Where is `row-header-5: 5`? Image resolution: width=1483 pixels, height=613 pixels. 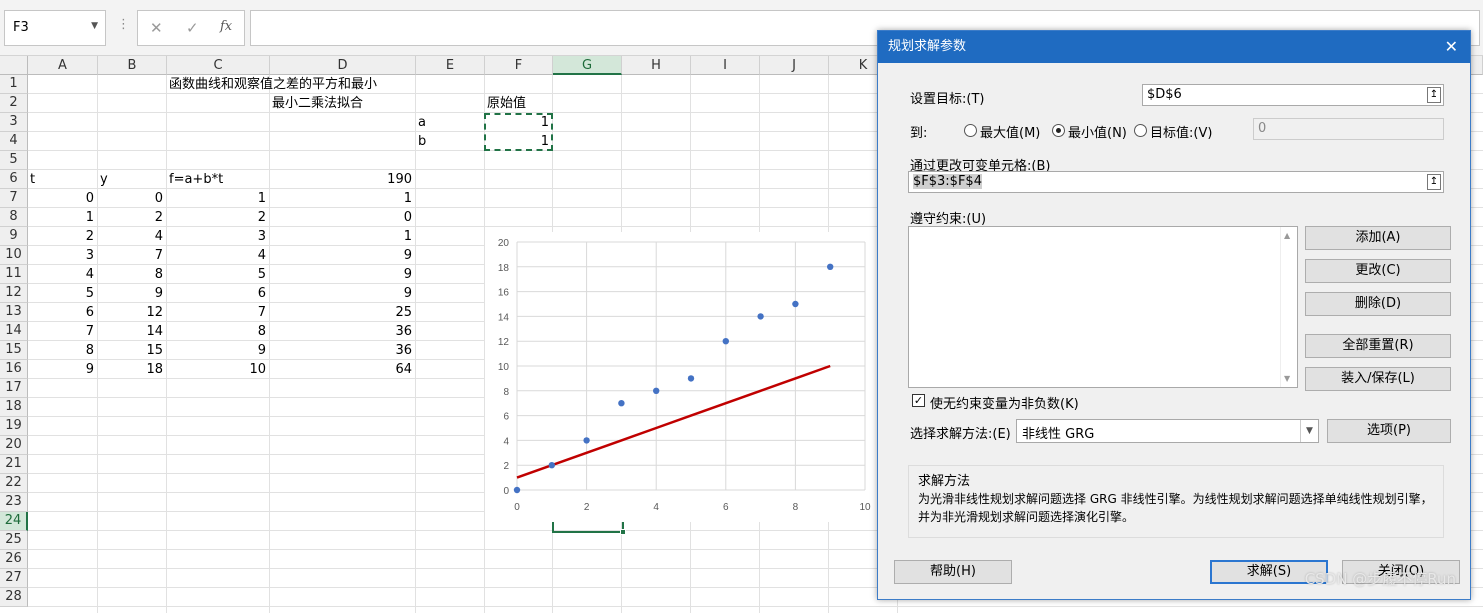
row-header-5: 5 is located at coordinates (14, 160).